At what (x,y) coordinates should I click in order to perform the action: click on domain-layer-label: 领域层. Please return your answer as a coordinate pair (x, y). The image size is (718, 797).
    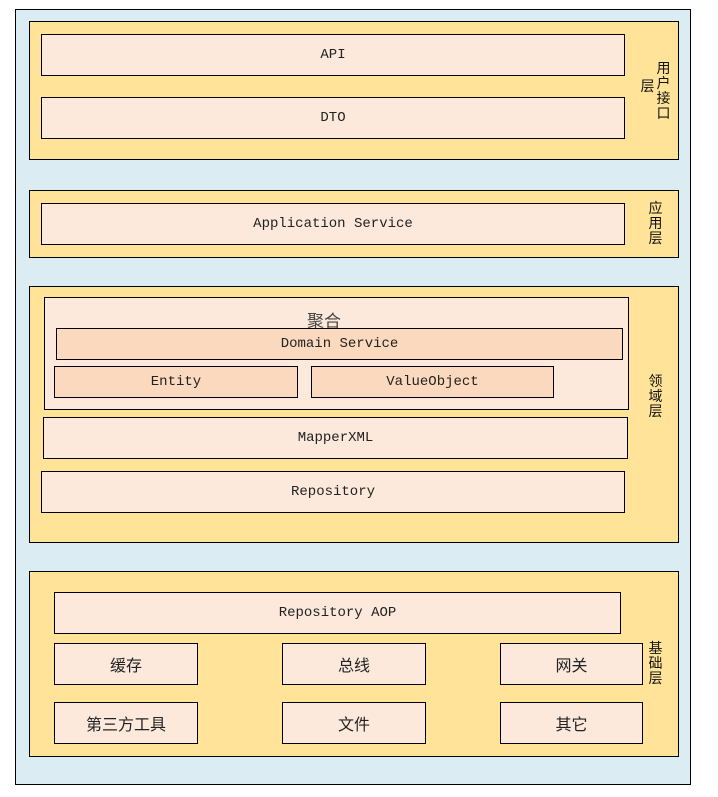
    Looking at the image, I should click on (655, 397).